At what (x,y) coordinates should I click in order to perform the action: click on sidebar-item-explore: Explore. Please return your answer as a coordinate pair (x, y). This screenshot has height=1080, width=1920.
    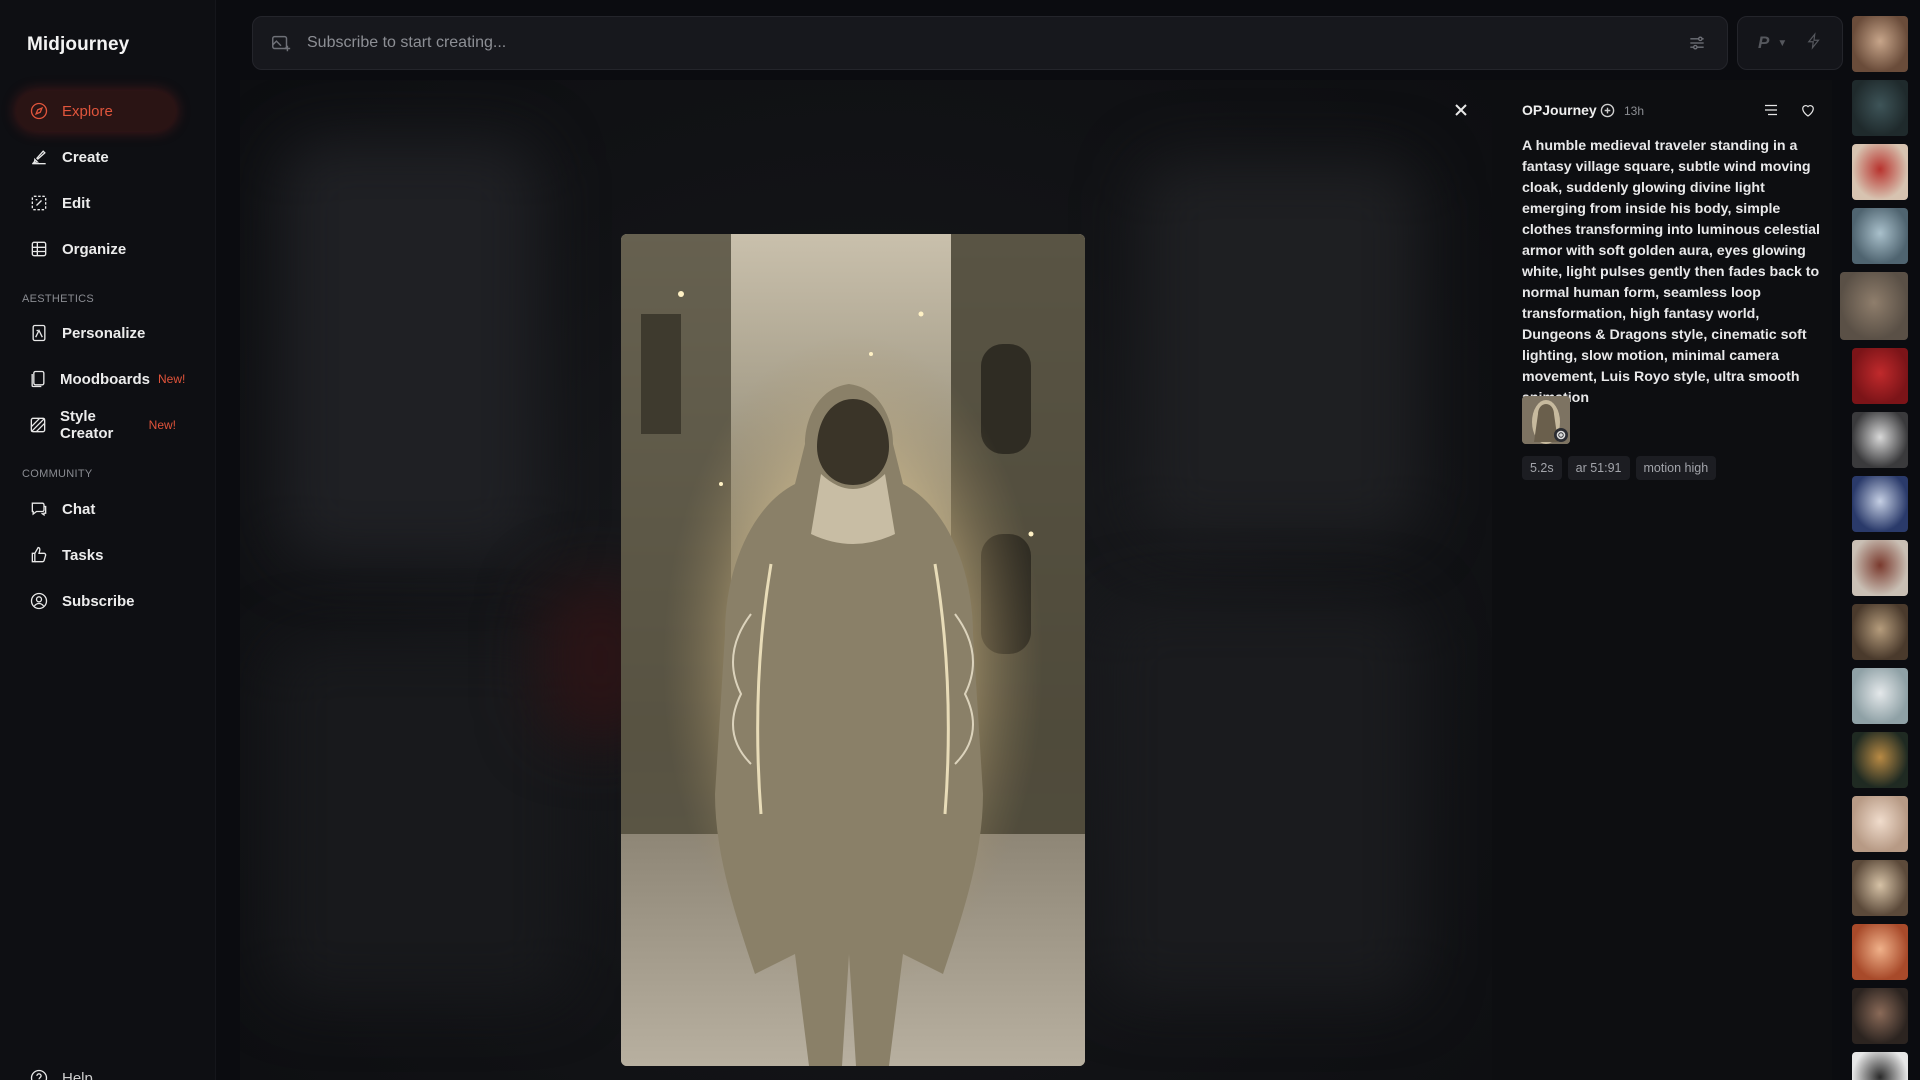
    Looking at the image, I should click on (96, 111).